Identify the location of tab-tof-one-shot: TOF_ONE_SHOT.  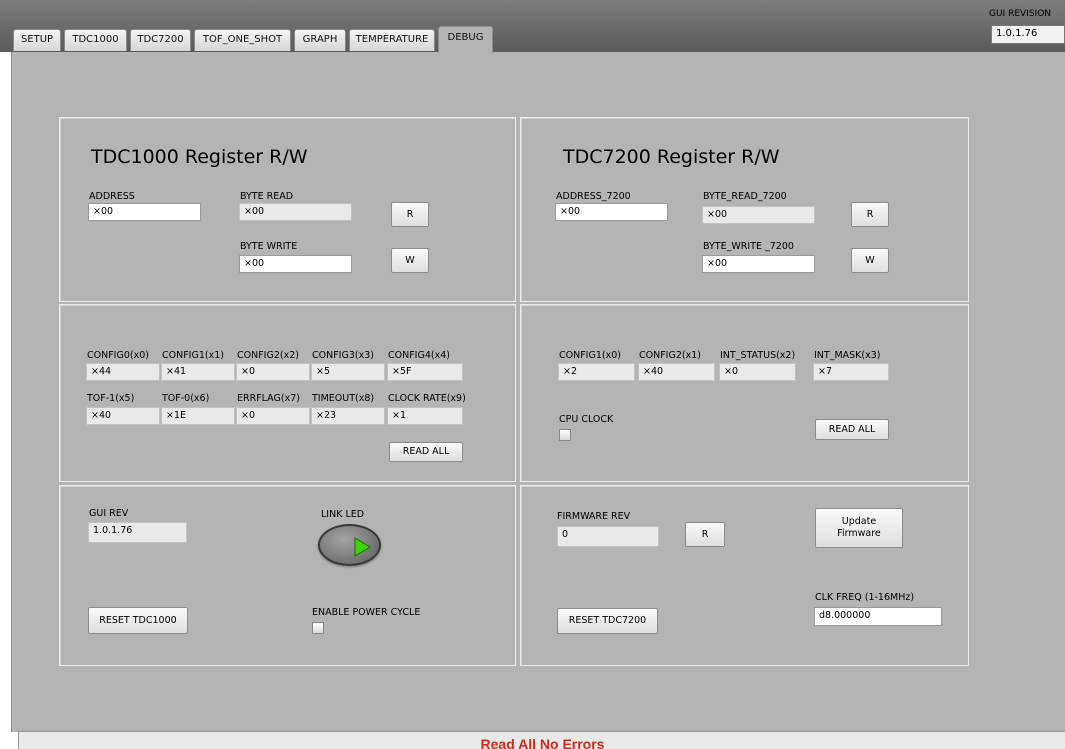
(242, 40).